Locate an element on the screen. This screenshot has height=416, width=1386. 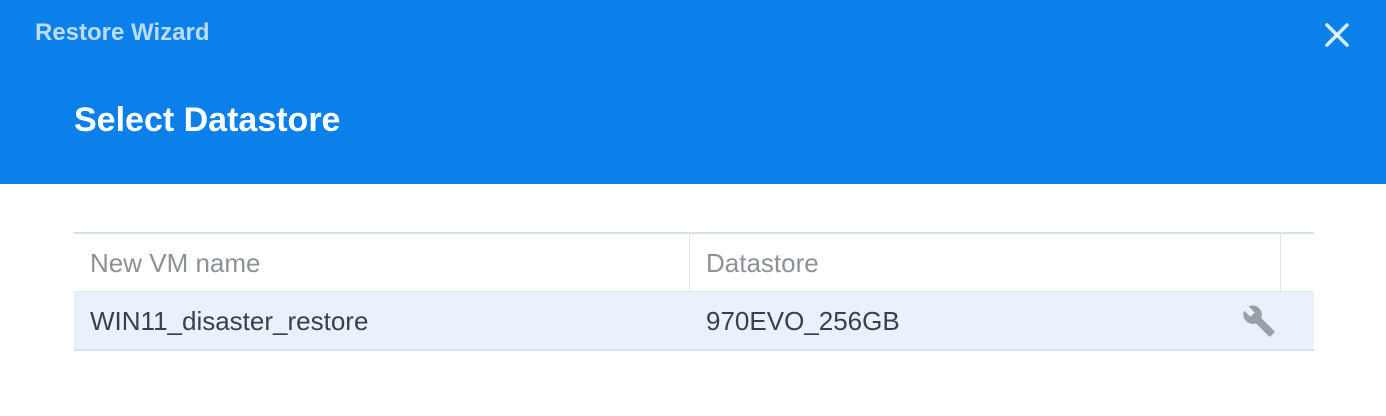
grid-header: New VM name Datastore is located at coordinates (694, 263).